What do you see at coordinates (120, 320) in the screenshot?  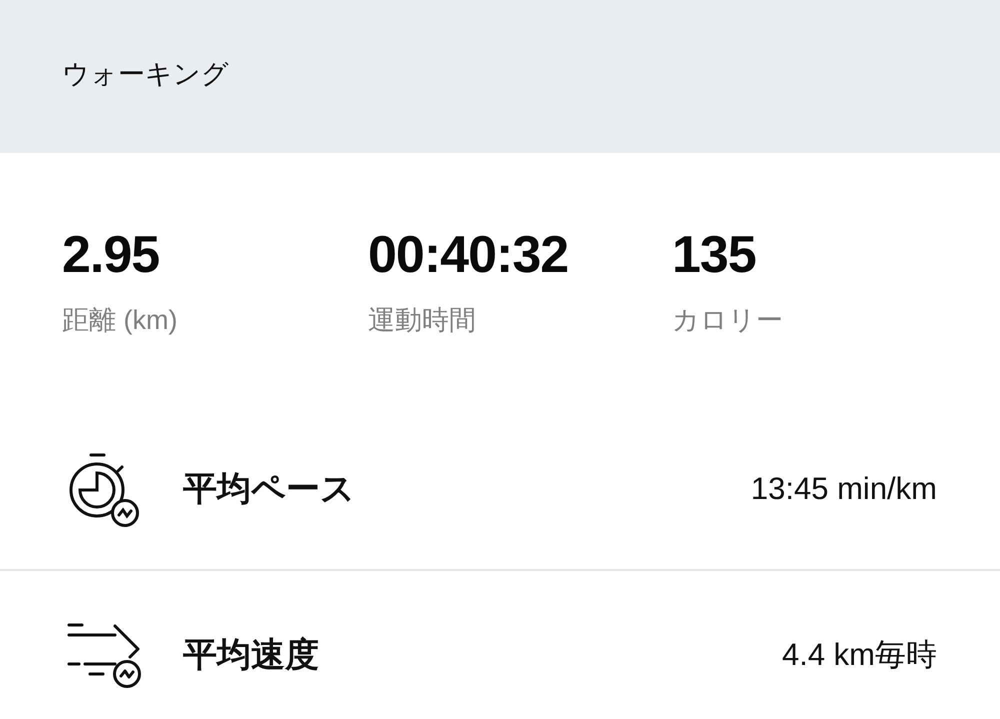 I see `stat-label: 距離 (km)` at bounding box center [120, 320].